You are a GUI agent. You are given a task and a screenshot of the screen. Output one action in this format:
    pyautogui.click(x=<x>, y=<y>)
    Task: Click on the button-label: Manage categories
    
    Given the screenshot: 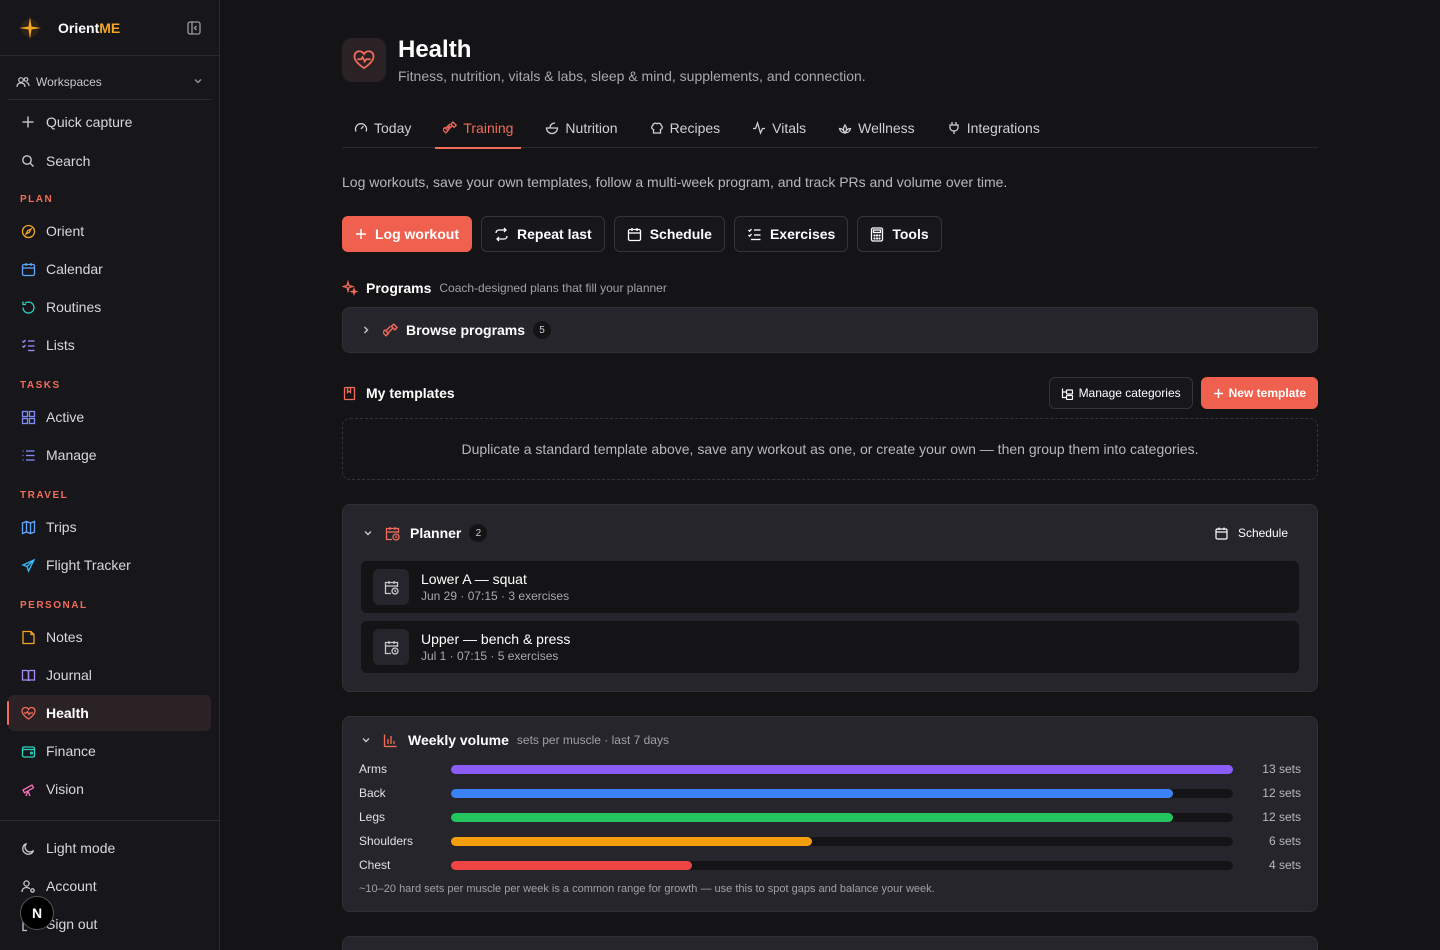 What is the action you would take?
    pyautogui.click(x=1129, y=393)
    